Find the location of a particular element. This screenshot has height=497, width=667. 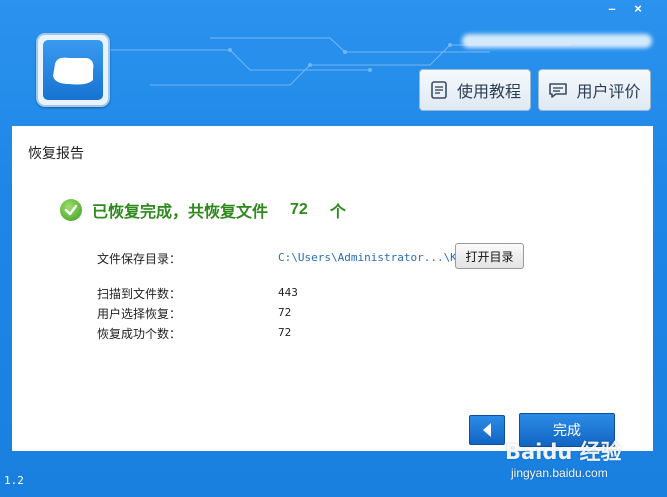

minimize-button: – is located at coordinates (612, 10).